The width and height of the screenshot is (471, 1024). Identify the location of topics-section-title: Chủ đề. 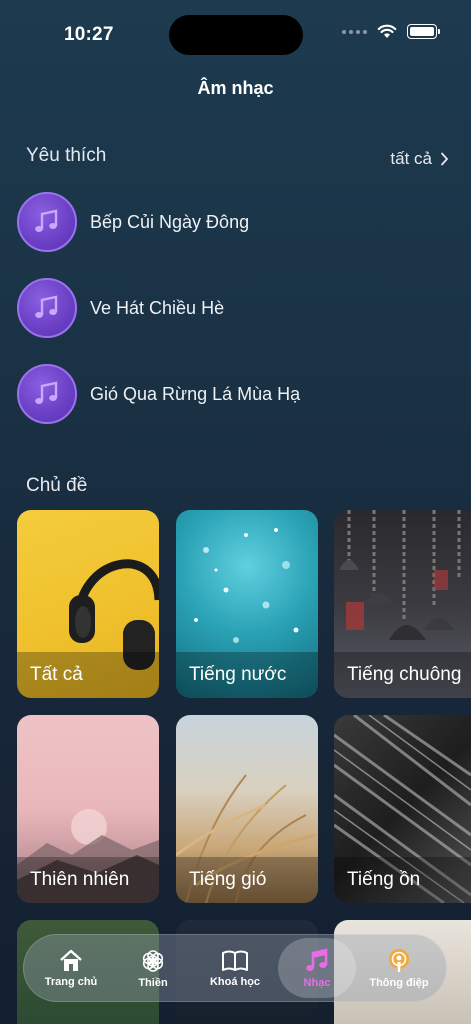
(57, 485).